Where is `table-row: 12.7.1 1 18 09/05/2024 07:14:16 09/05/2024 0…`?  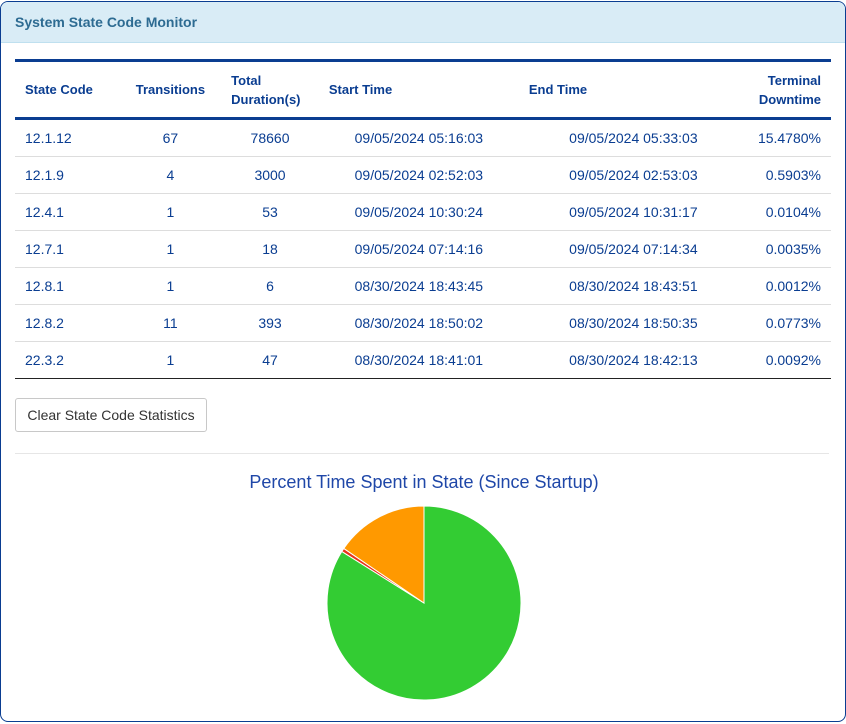 table-row: 12.7.1 1 18 09/05/2024 07:14:16 09/05/2024 0… is located at coordinates (423, 249).